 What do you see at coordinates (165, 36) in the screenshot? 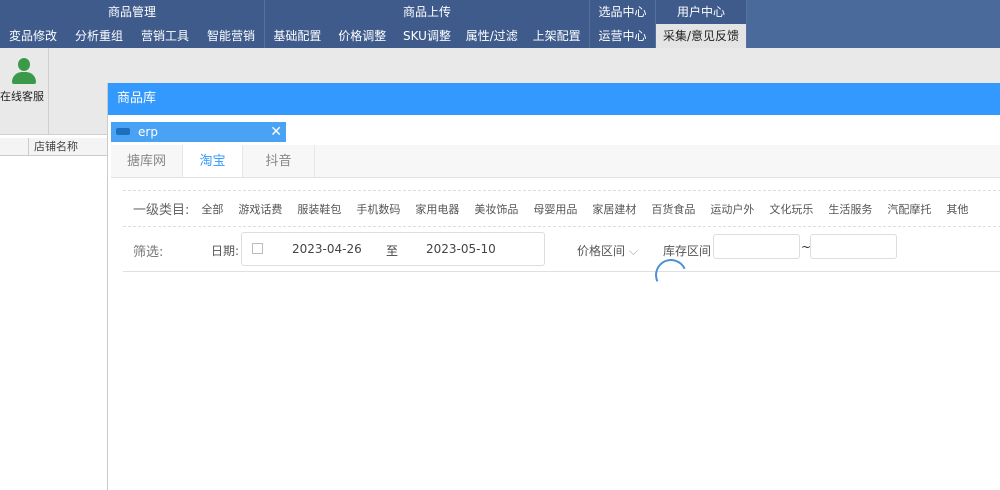
I see `nav-item: 营销工具` at bounding box center [165, 36].